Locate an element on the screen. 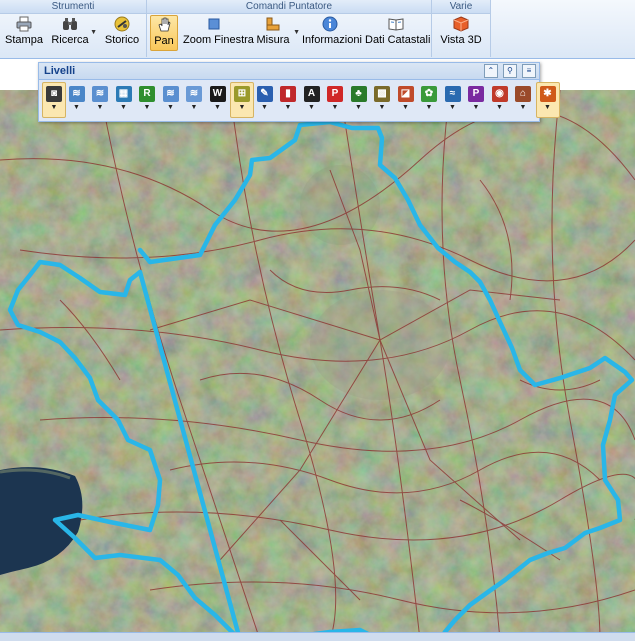  layer-button: ♣▼ is located at coordinates (359, 100).